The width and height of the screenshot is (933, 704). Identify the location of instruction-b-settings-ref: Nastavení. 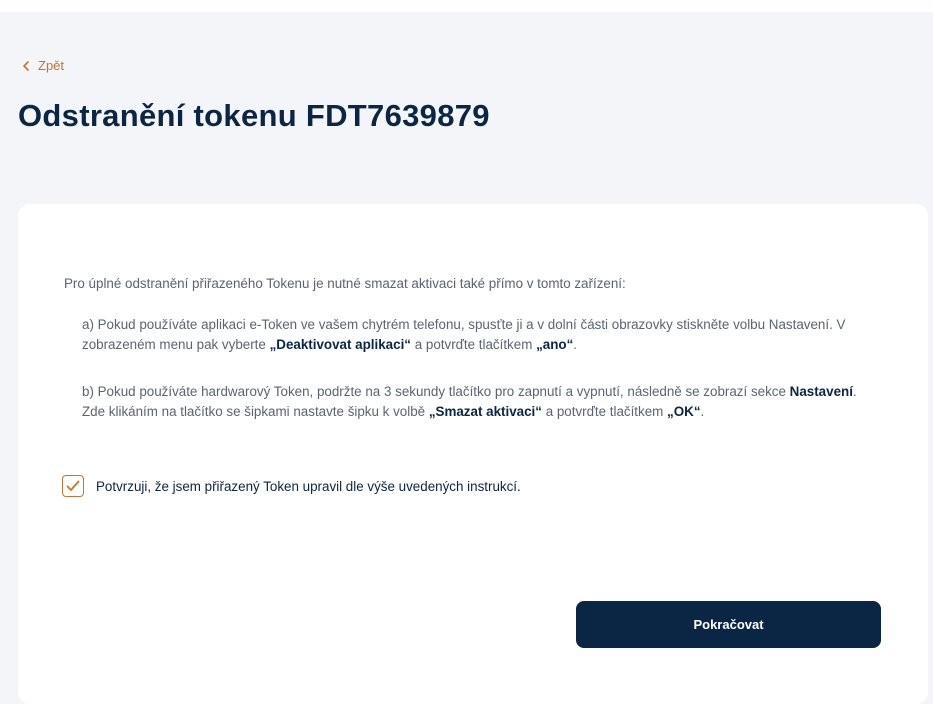
(821, 391).